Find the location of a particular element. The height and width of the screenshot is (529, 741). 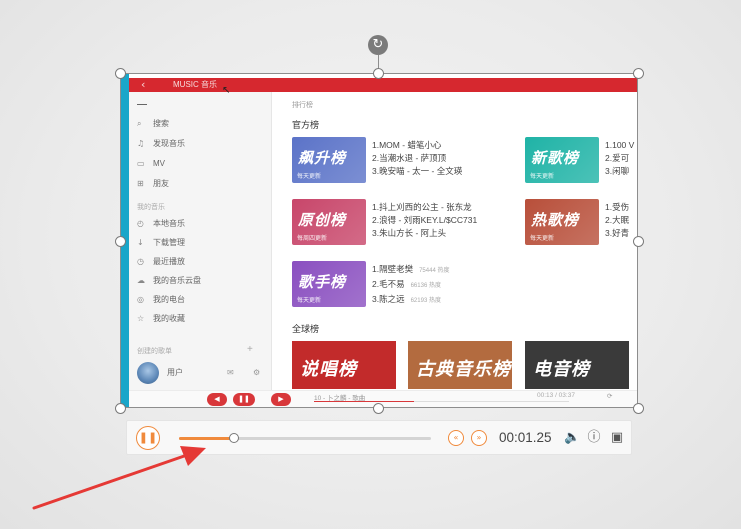

seek-bar-fill is located at coordinates (207, 438).